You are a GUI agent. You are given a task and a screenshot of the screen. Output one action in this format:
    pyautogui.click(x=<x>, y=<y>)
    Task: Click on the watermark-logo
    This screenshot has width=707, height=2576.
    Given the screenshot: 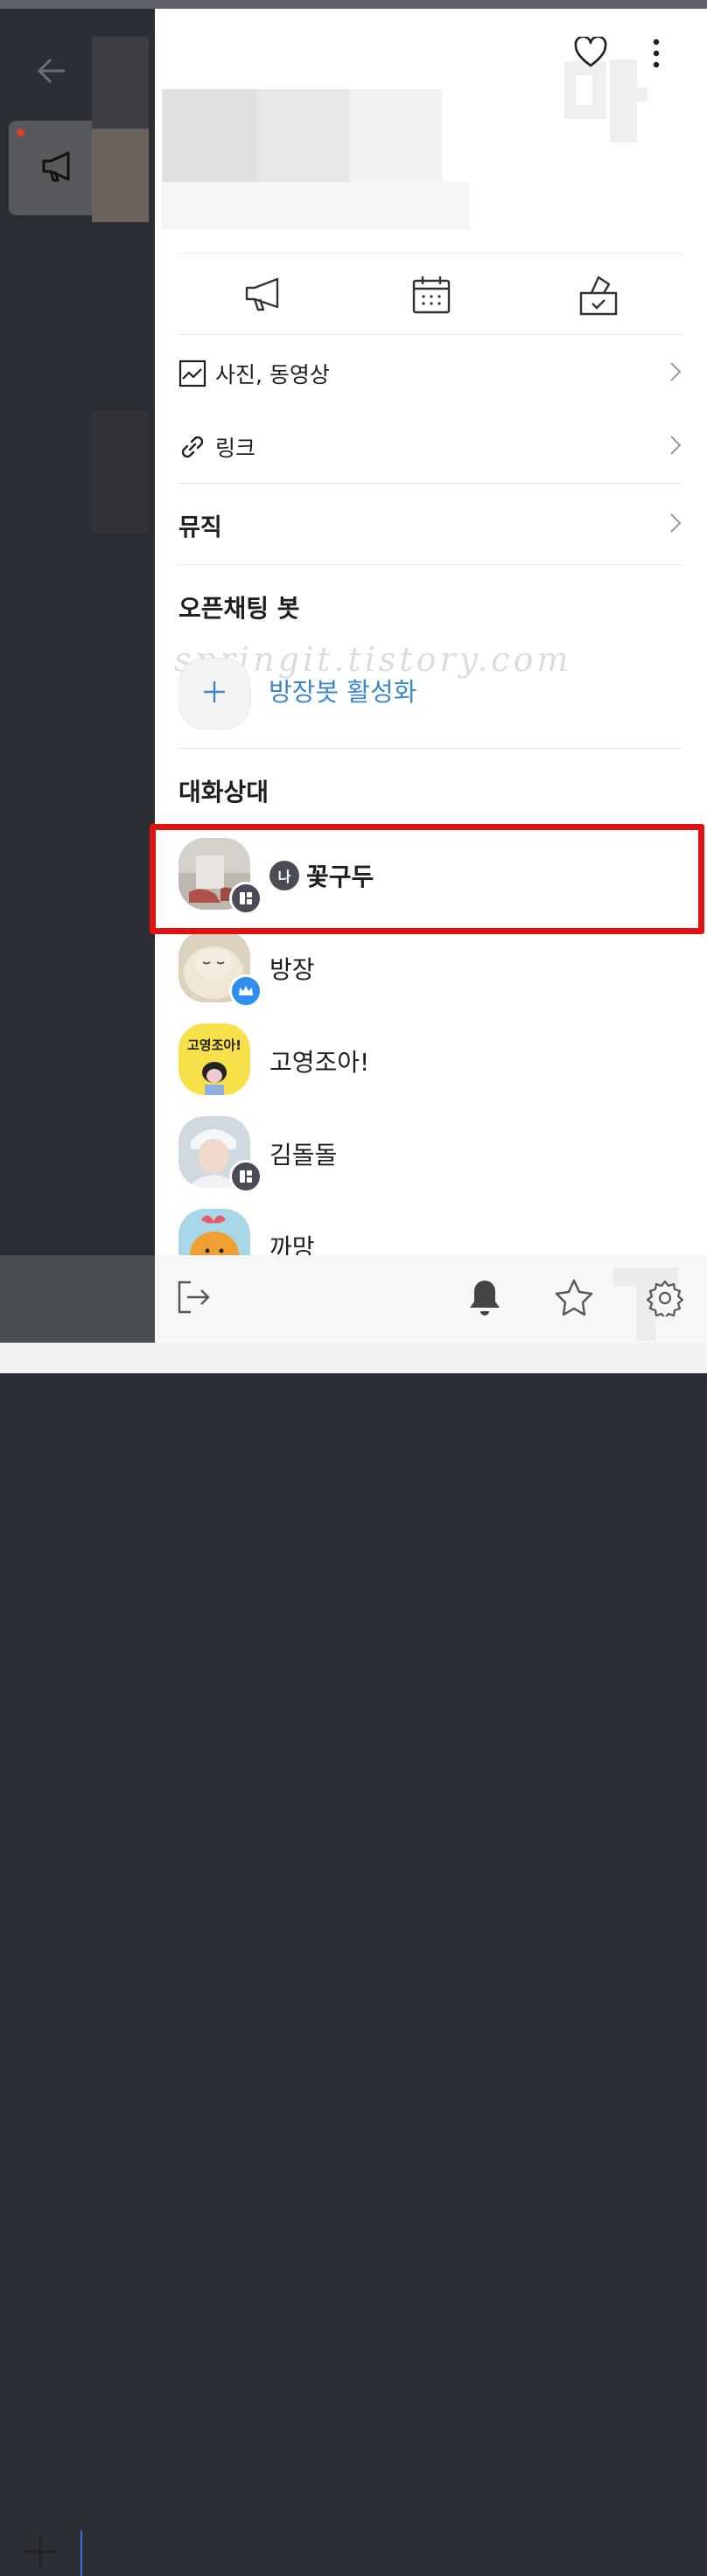 What is the action you would take?
    pyautogui.click(x=611, y=107)
    